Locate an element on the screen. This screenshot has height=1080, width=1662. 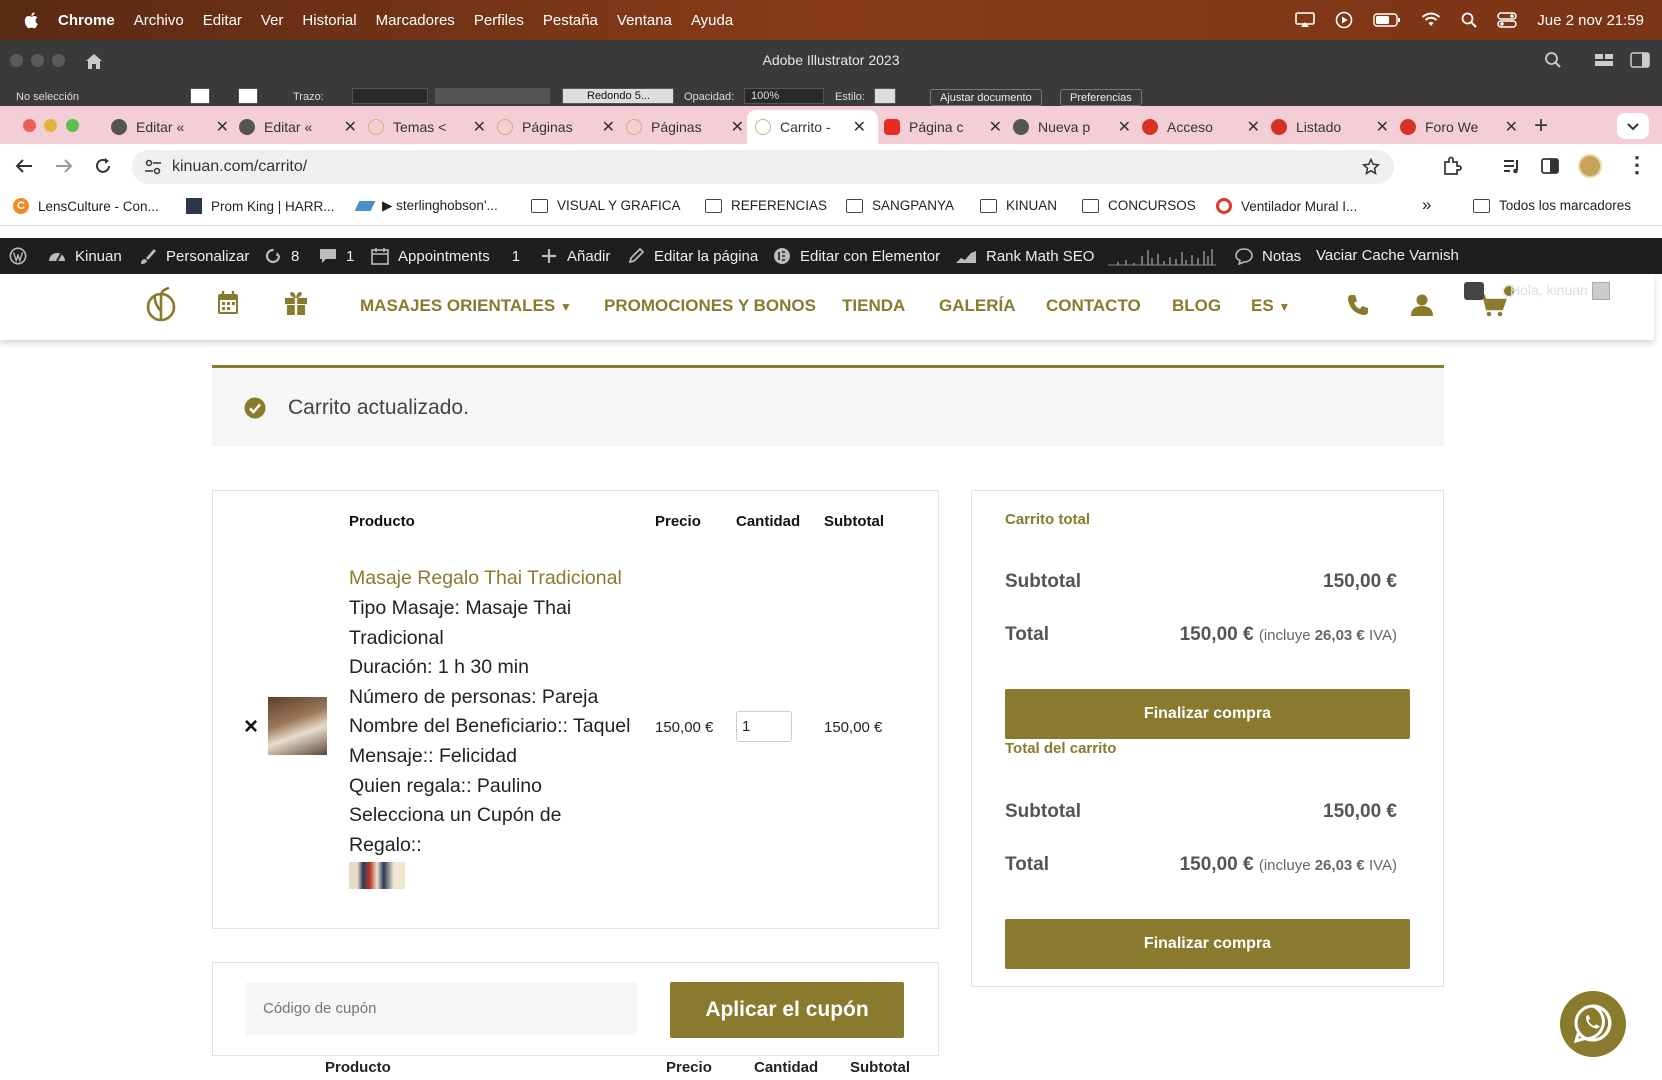
bookmark-concursos: CONCURSOS is located at coordinates (1139, 205).